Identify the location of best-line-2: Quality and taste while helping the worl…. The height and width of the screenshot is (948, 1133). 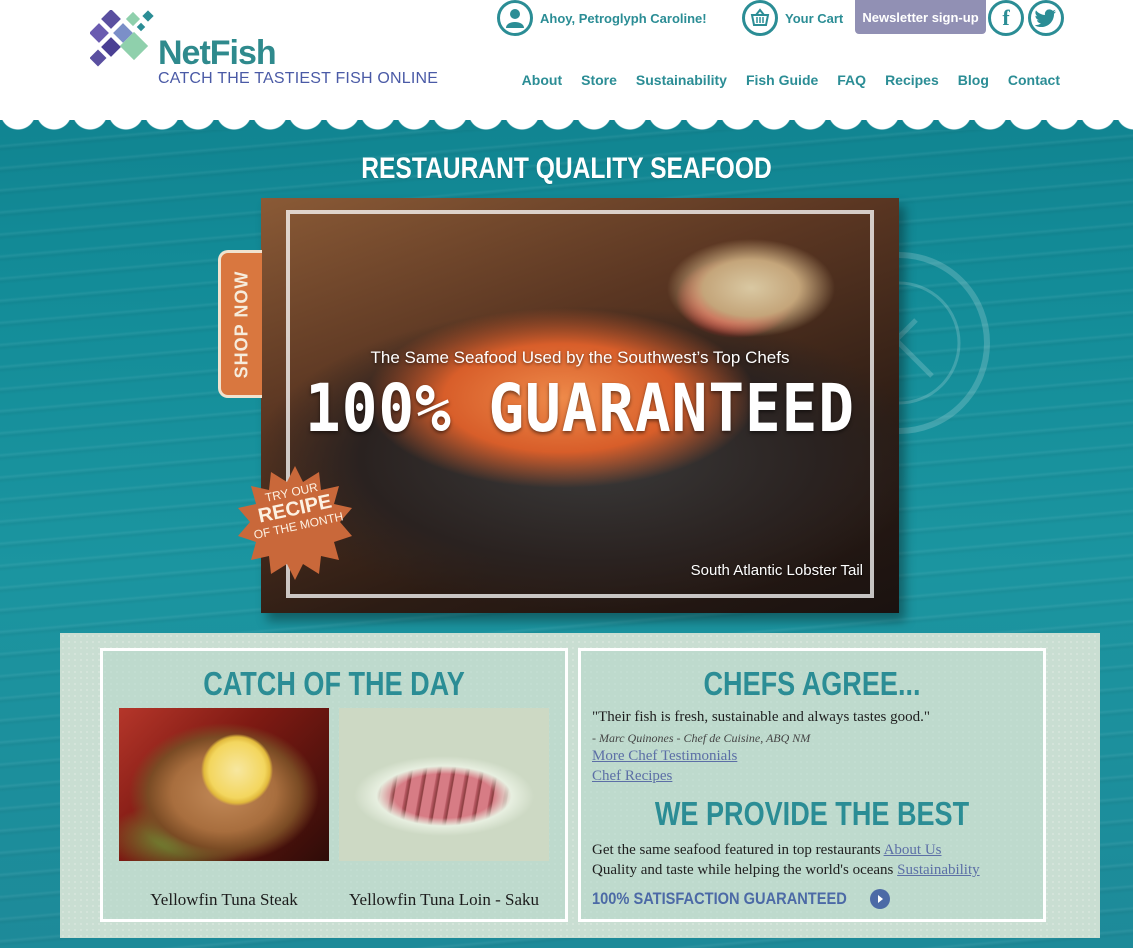
(786, 870).